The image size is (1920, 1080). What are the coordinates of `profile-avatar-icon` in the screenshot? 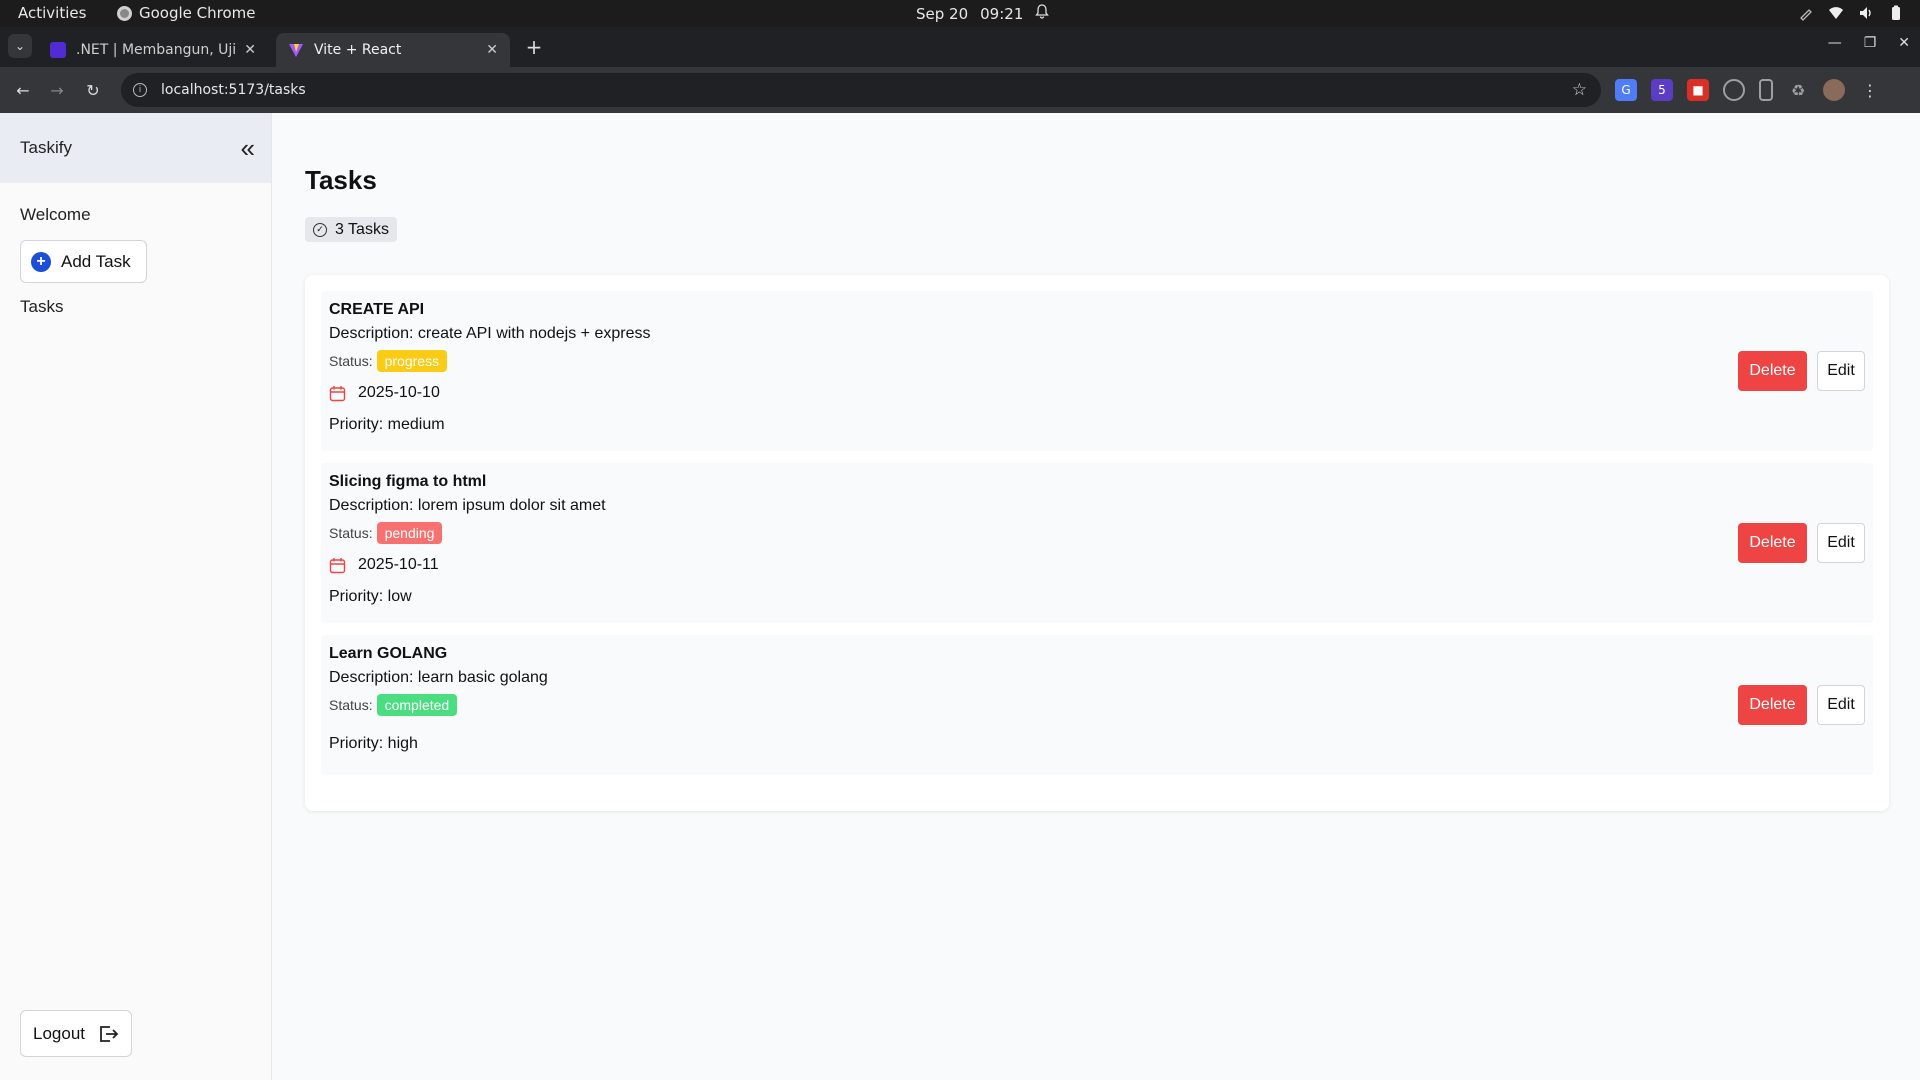 It's located at (1834, 90).